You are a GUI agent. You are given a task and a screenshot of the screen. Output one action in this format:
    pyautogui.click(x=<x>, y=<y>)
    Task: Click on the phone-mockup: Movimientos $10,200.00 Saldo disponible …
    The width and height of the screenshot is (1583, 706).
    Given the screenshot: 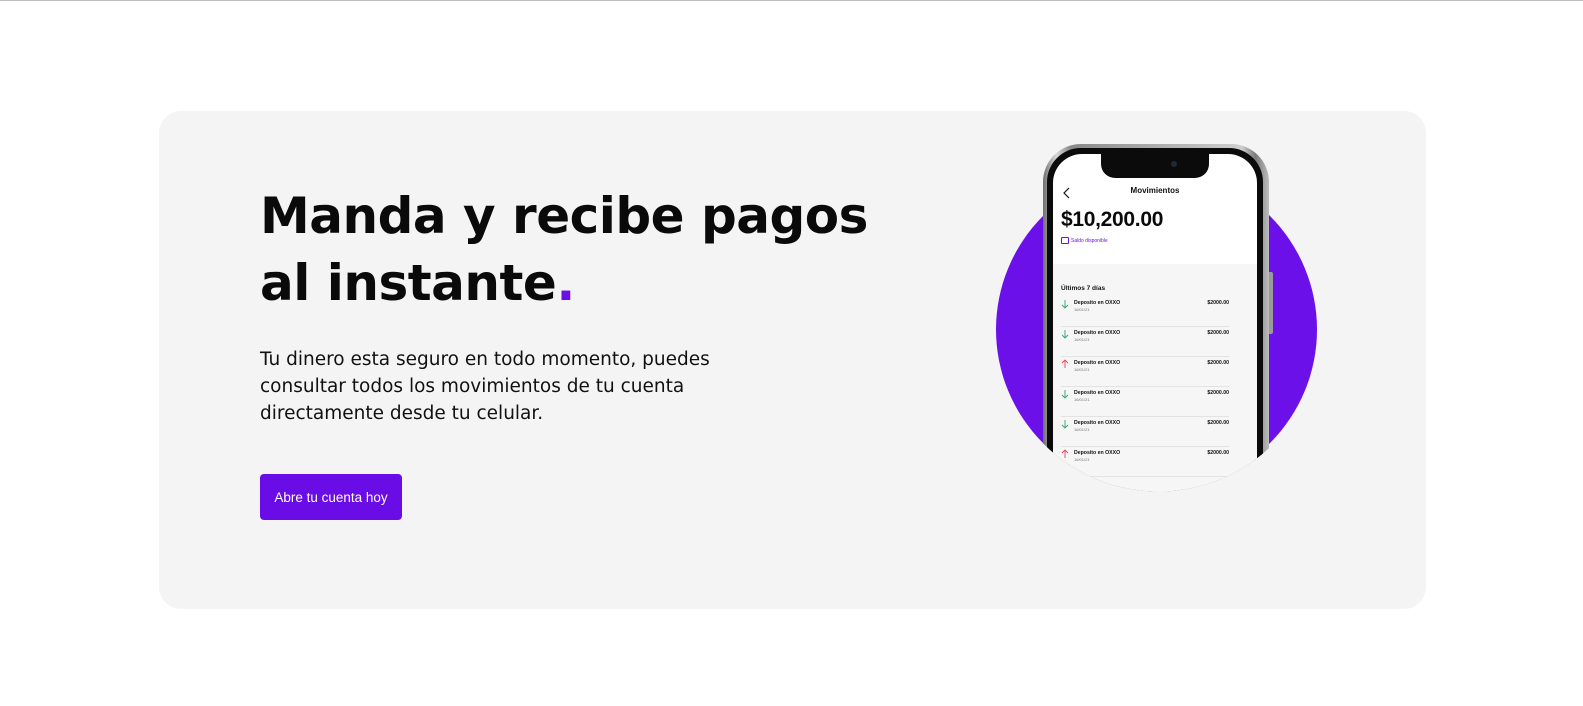 What is the action you would take?
    pyautogui.click(x=1158, y=317)
    